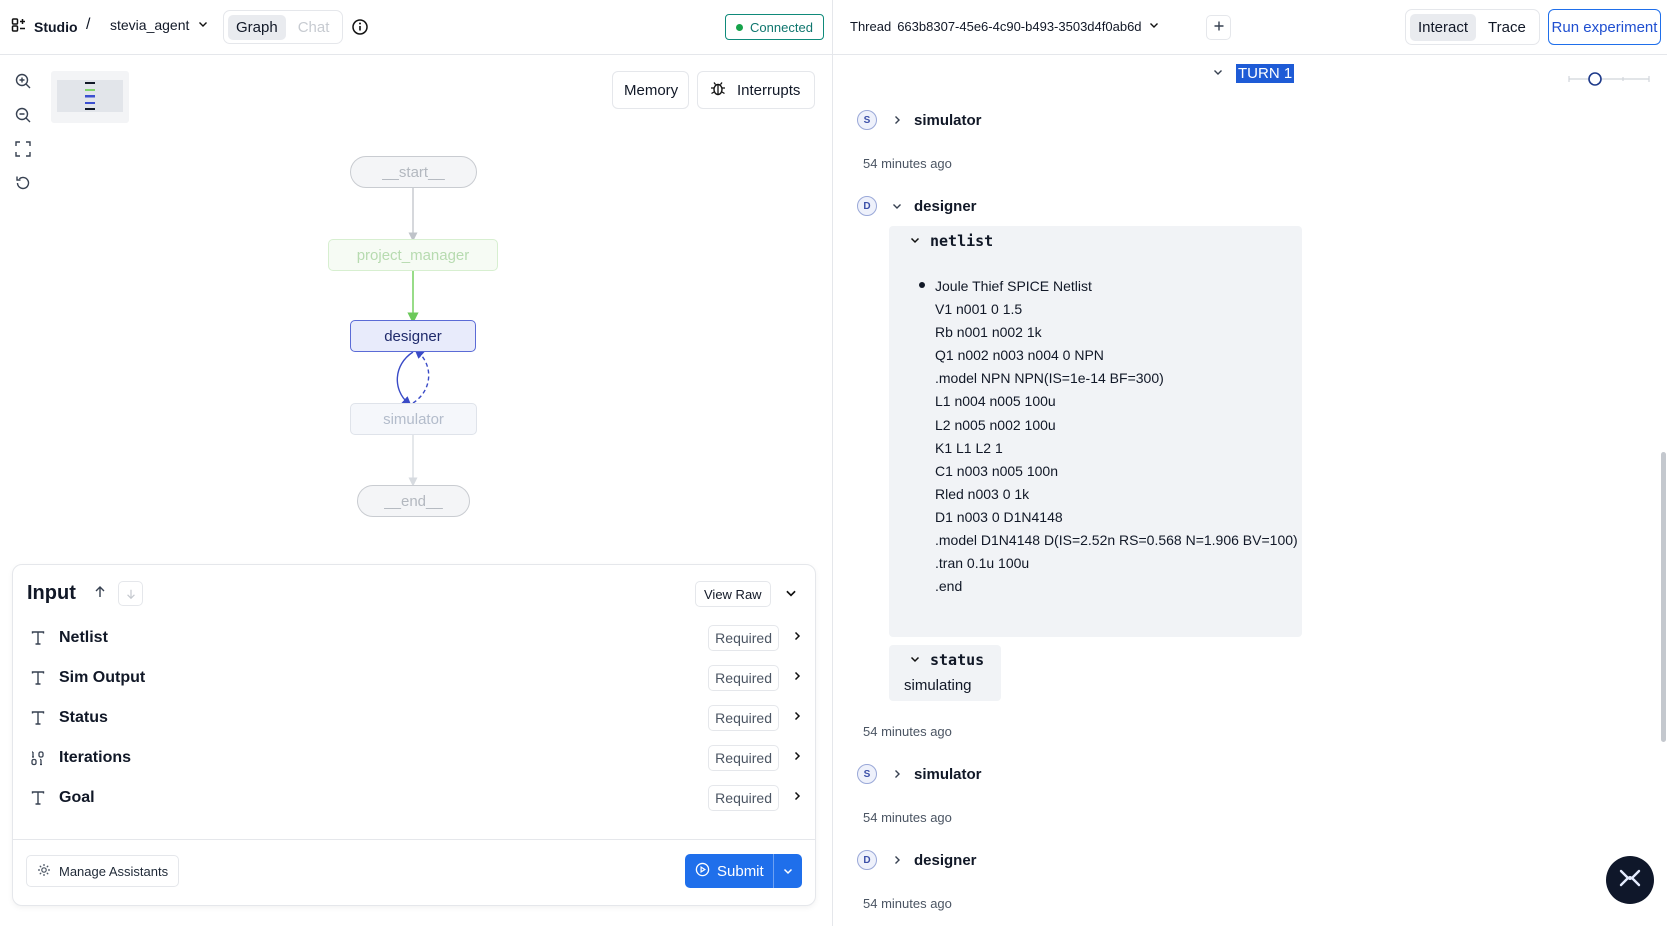 The width and height of the screenshot is (1667, 926). I want to click on studio-home-link: Studio, so click(44, 26).